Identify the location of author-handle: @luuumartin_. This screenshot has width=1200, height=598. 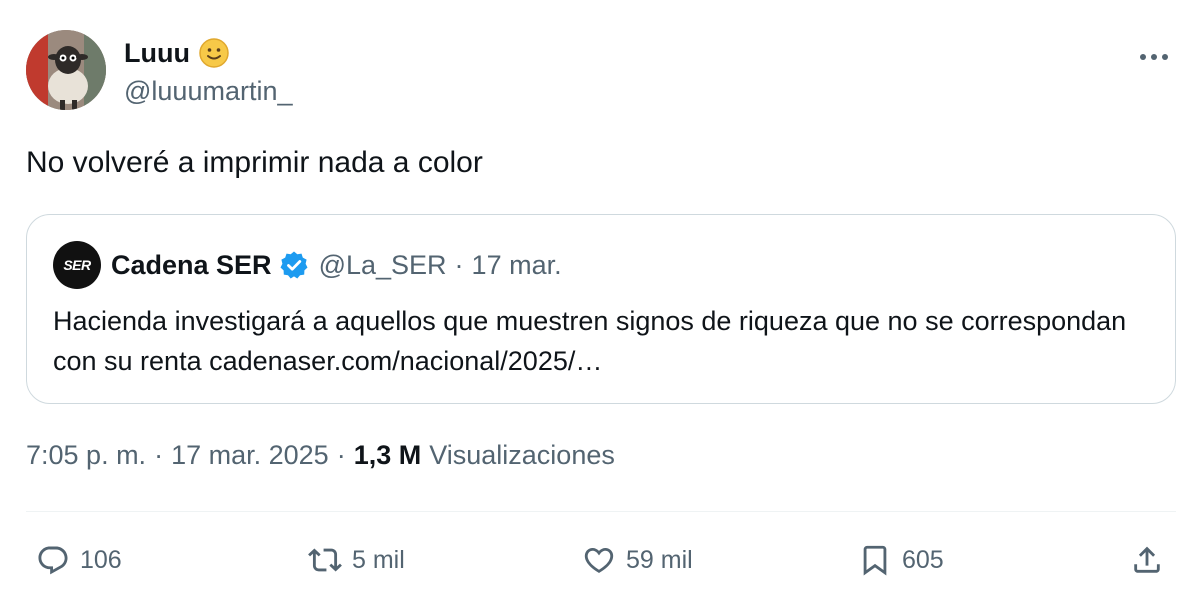
(208, 91).